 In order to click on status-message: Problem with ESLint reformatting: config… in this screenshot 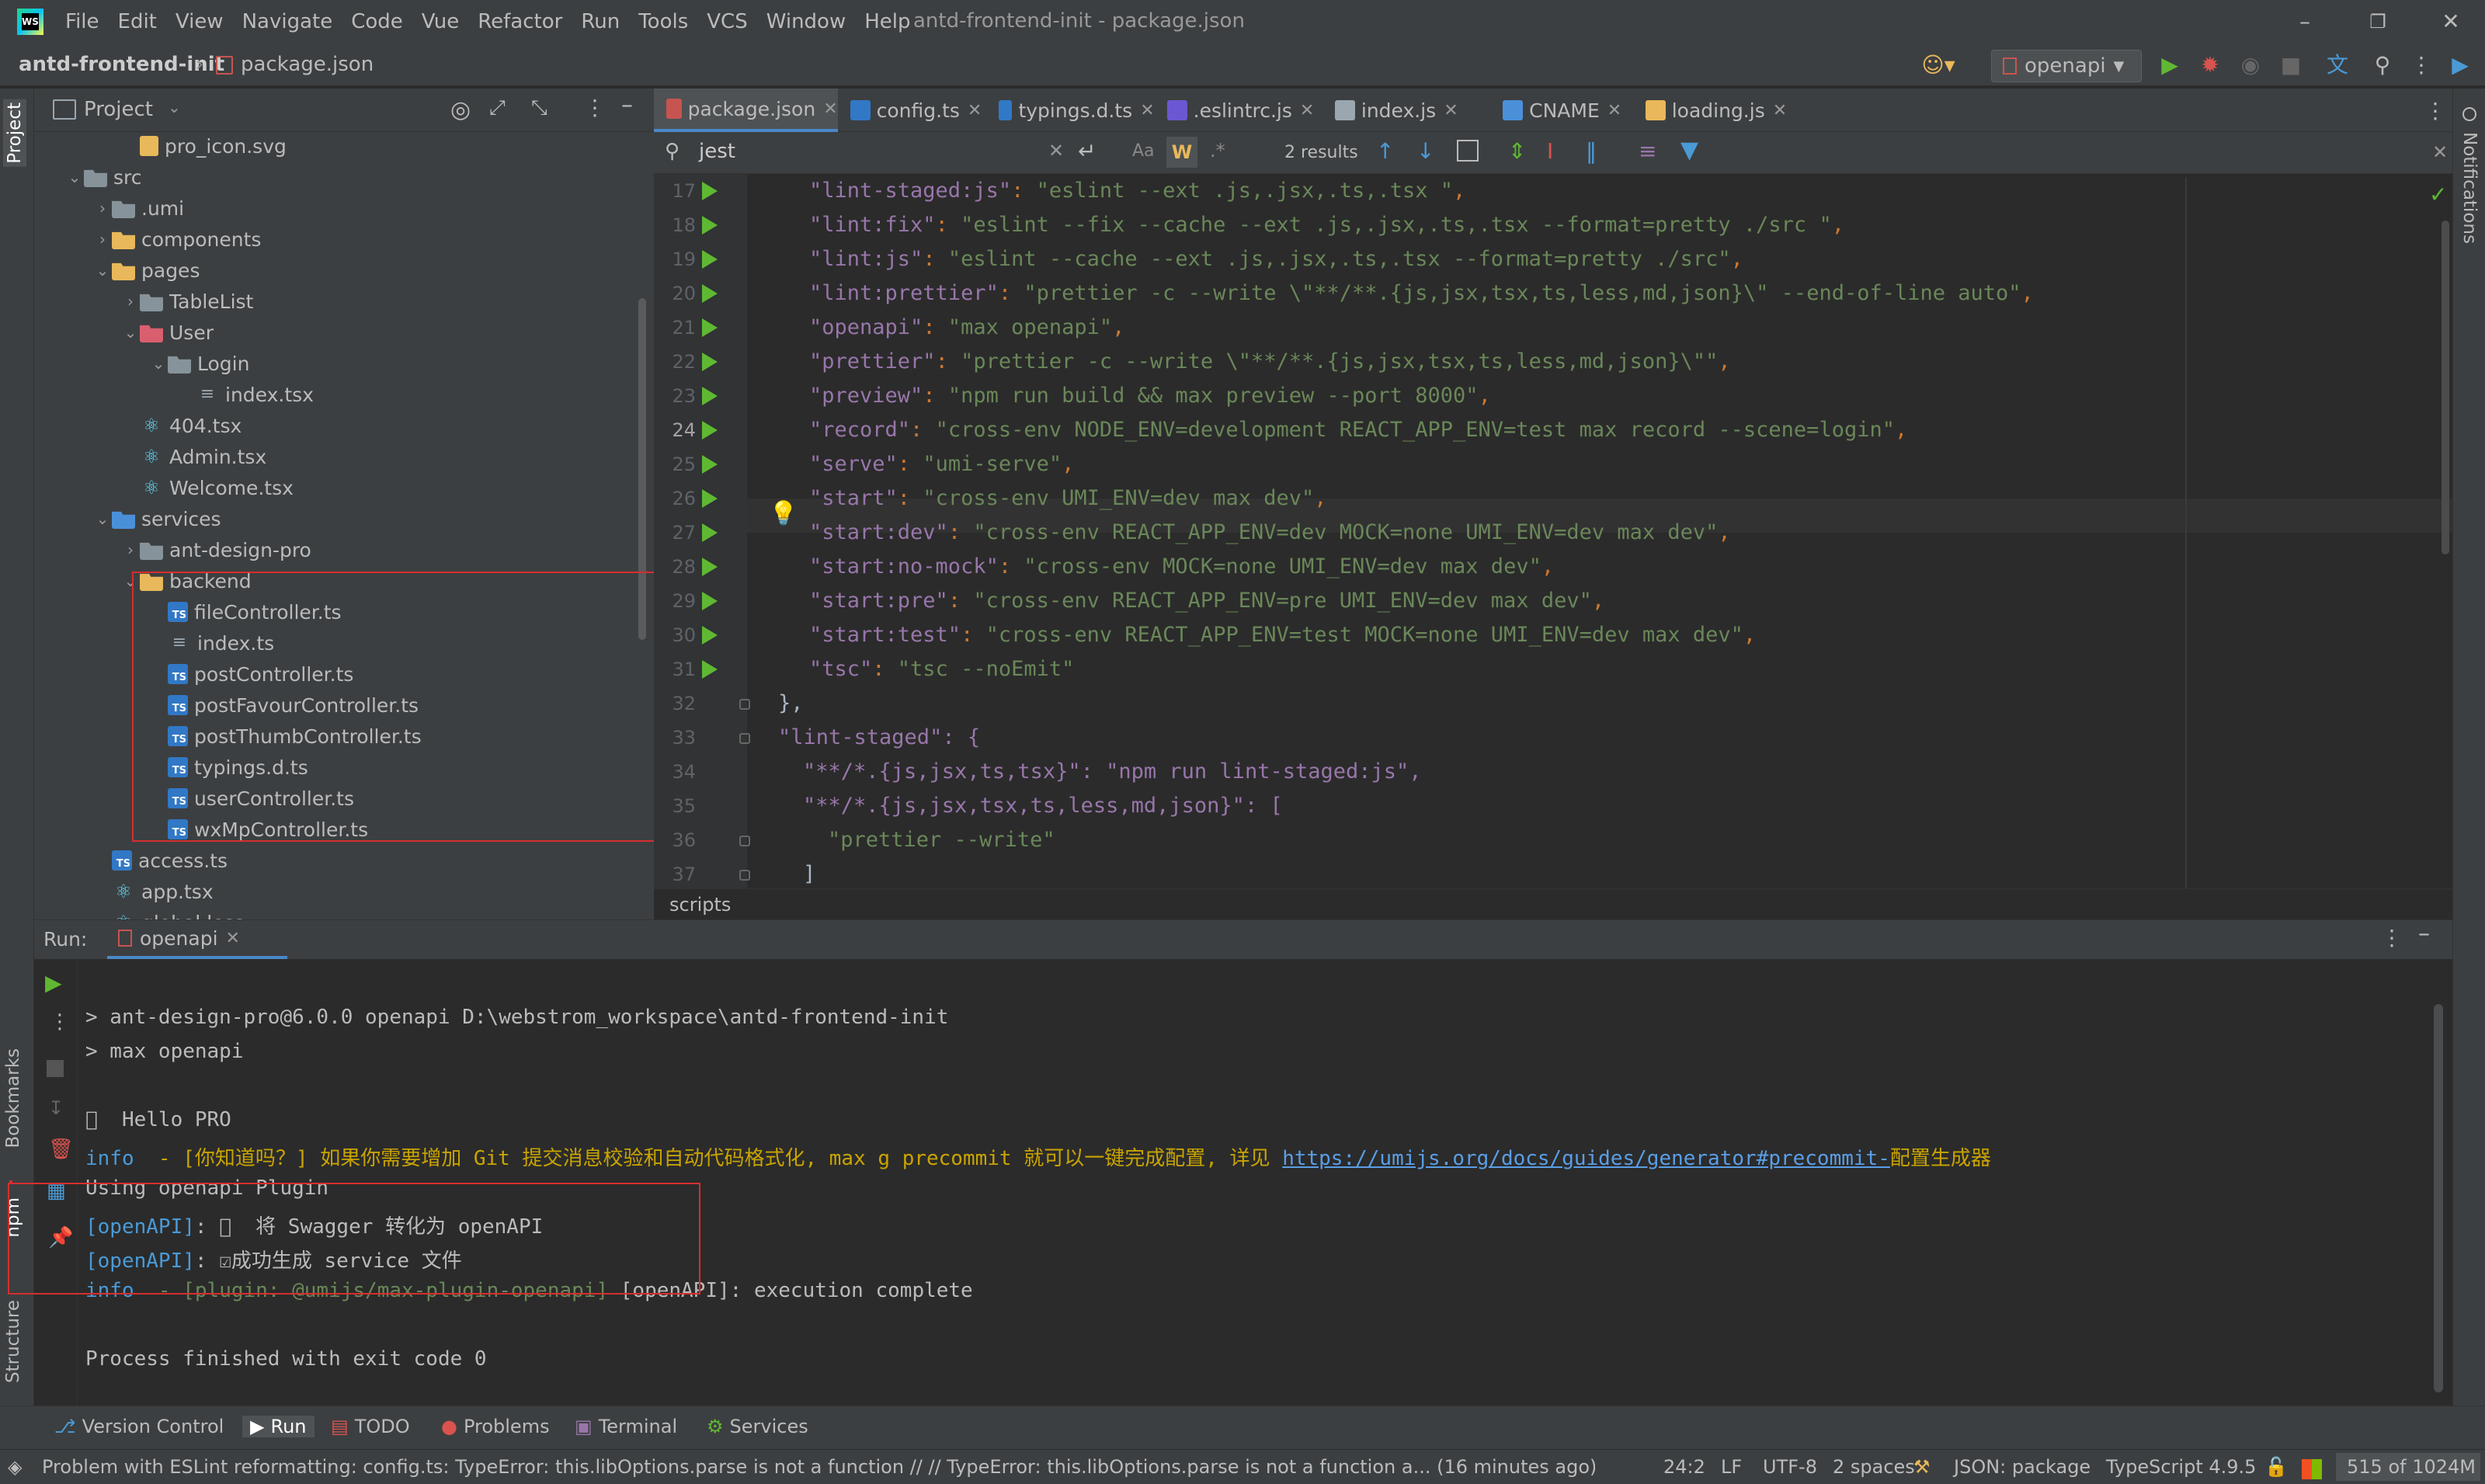, I will do `click(818, 1467)`.